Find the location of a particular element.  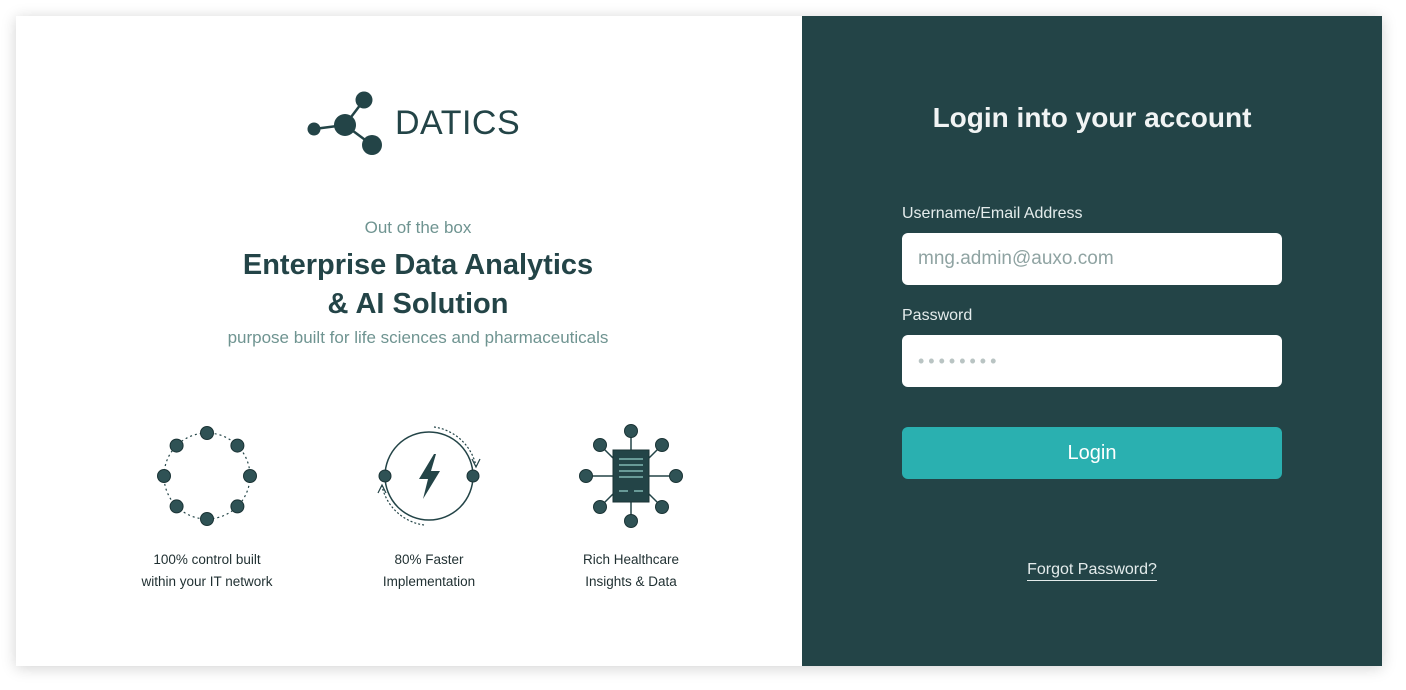

tagline-title-line1: Enterprise Data Analytics is located at coordinates (418, 265).